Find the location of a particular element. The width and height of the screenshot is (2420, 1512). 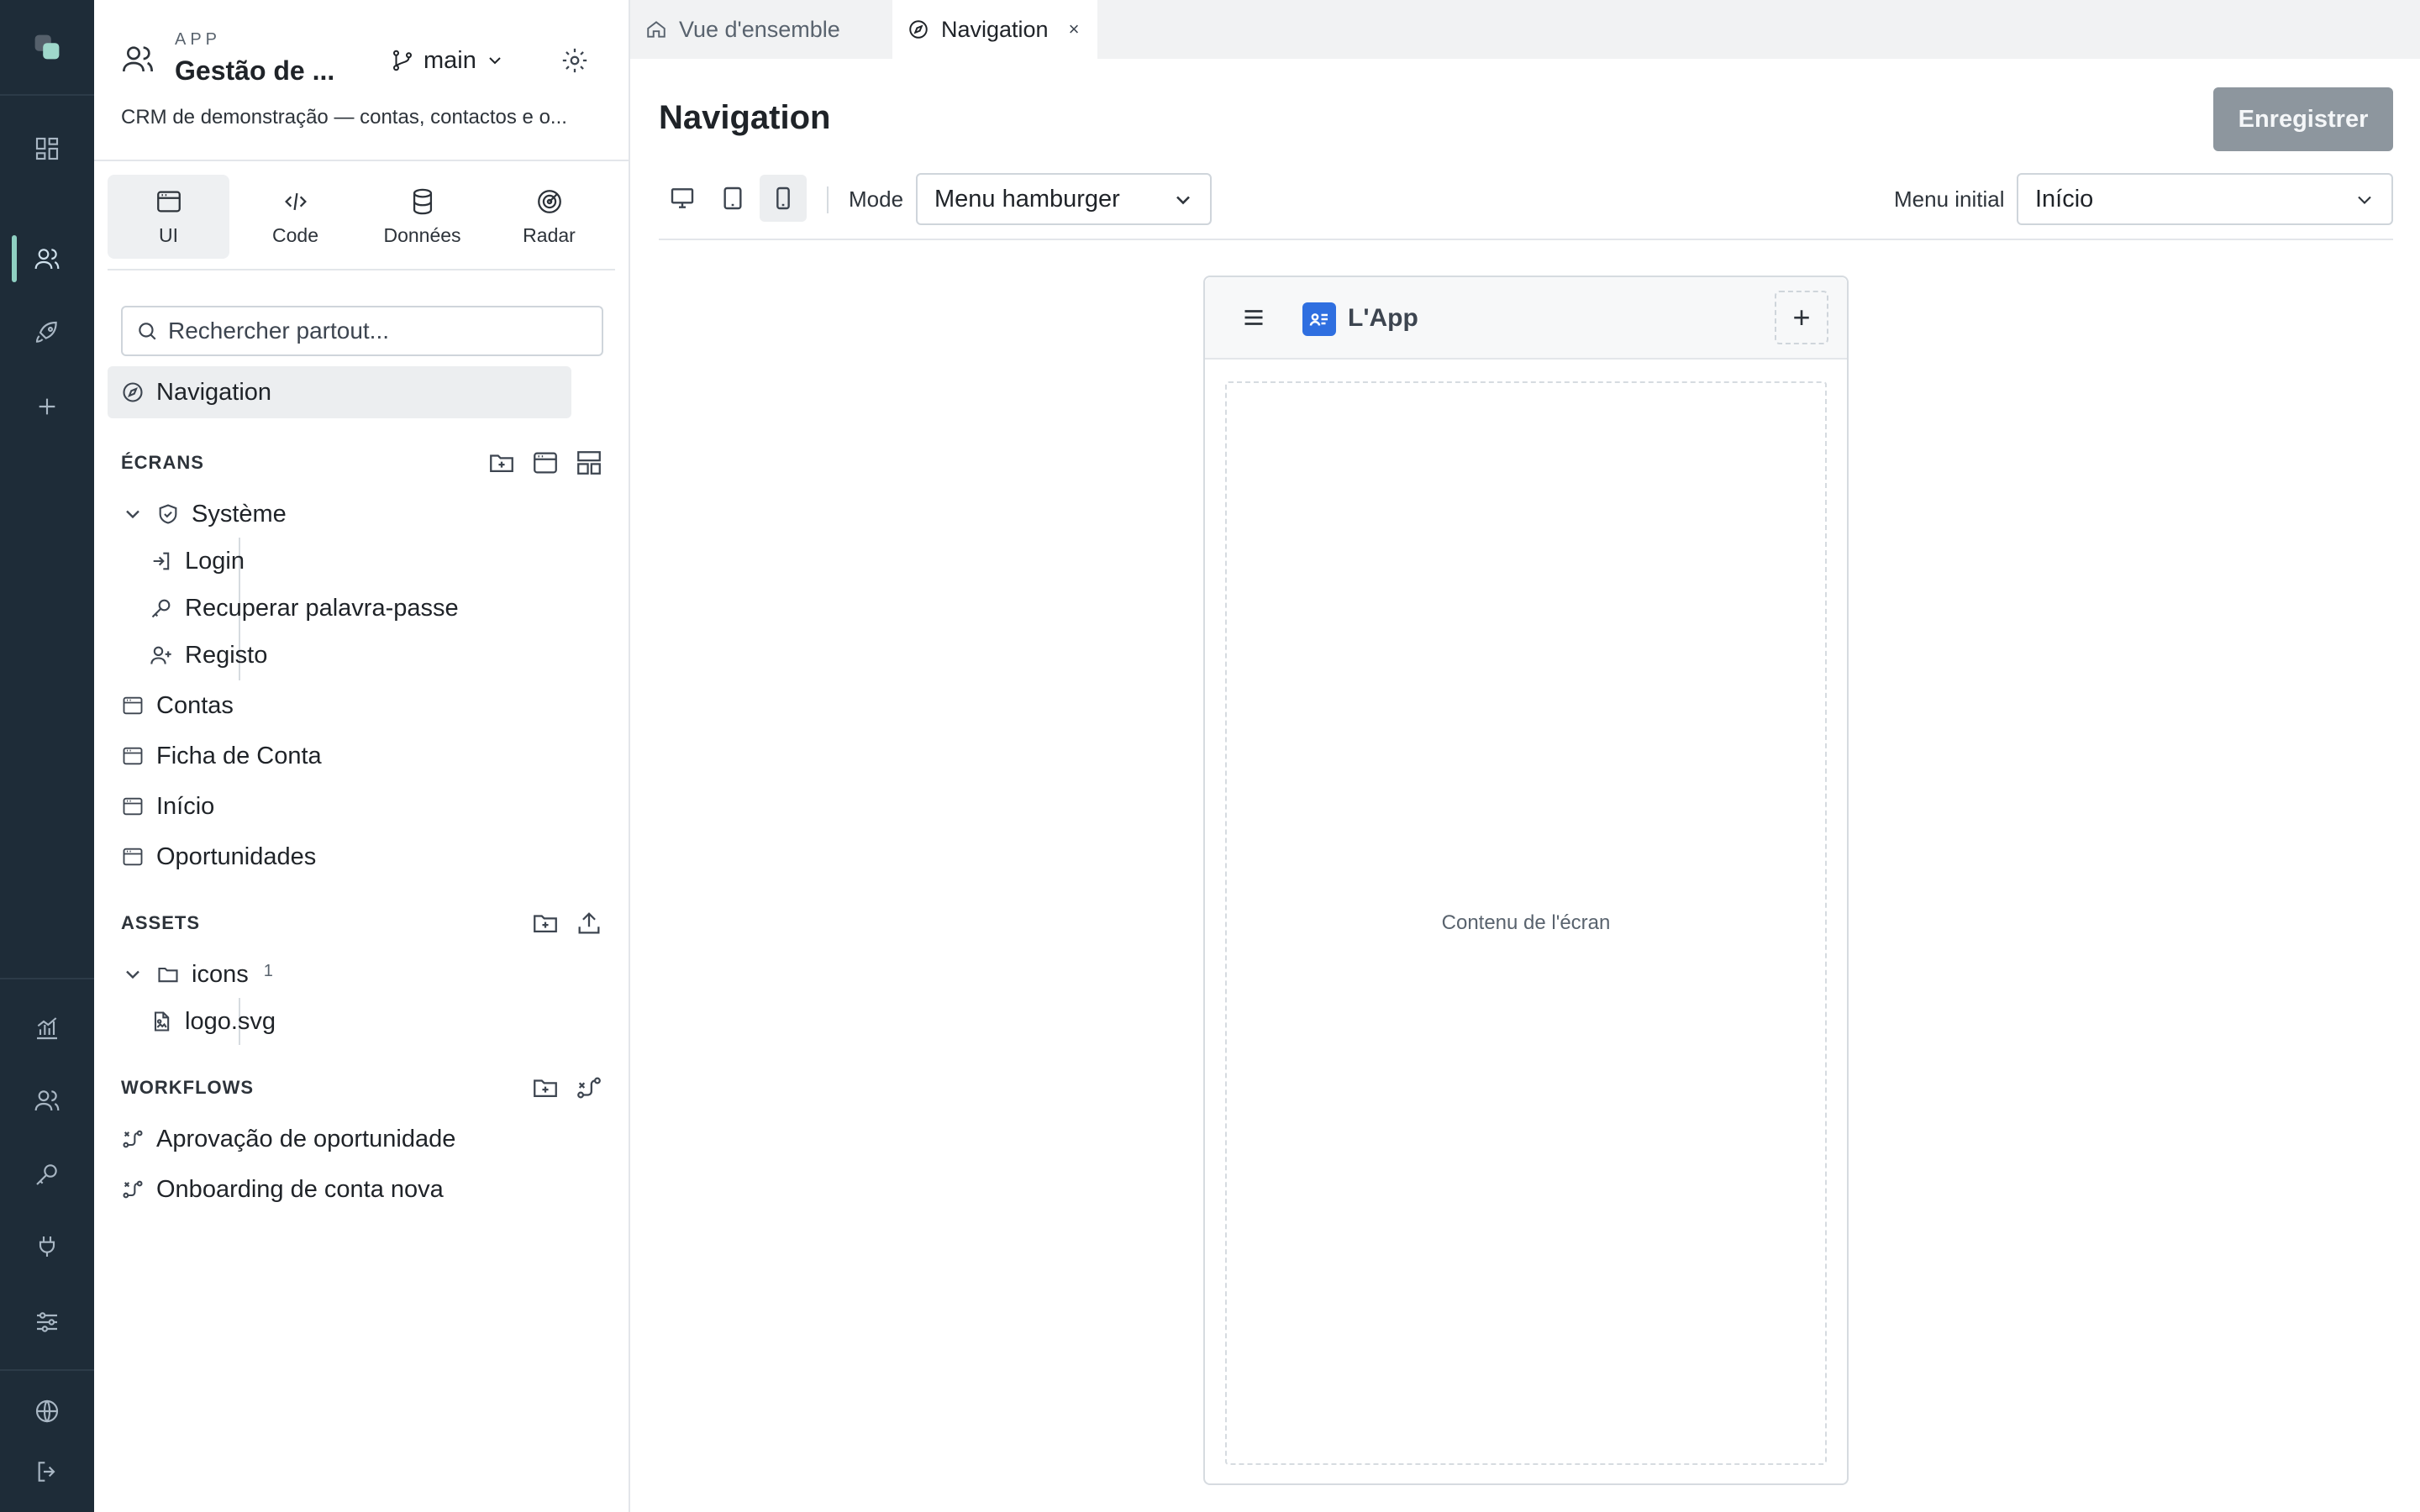

hamburger-menu-icon is located at coordinates (1255, 317).